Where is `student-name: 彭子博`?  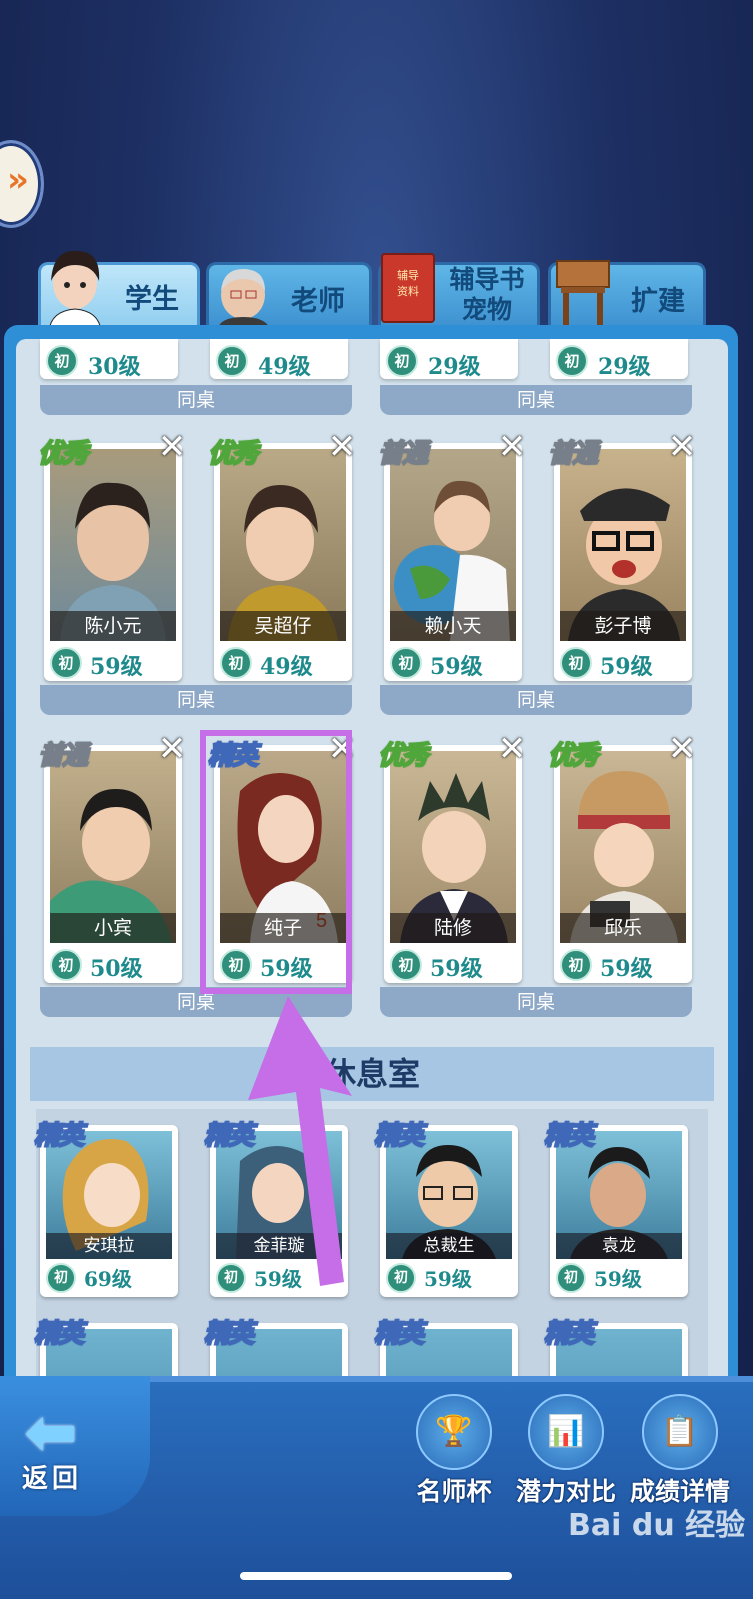 student-name: 彭子博 is located at coordinates (623, 626).